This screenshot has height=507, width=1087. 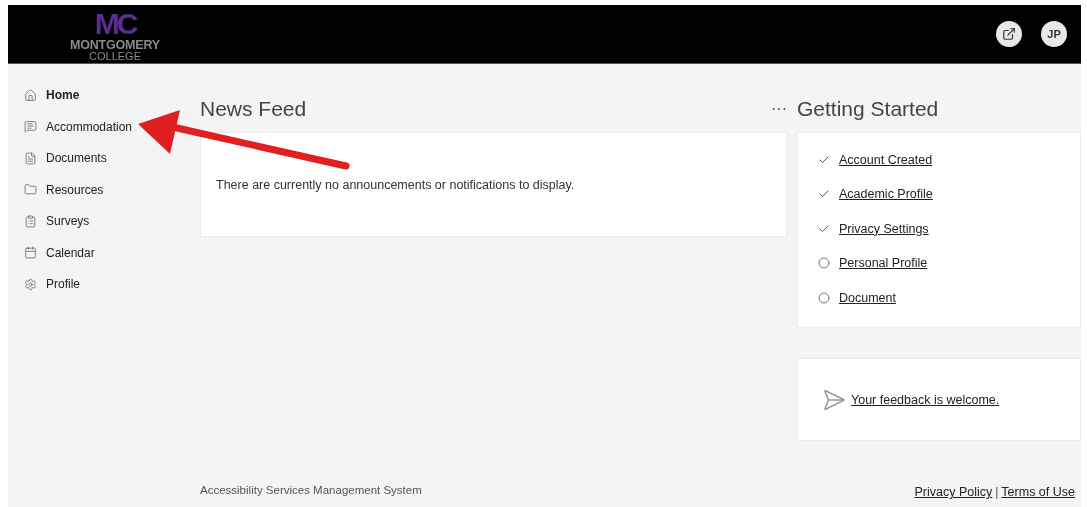 I want to click on sidebar-item: Surveys, so click(x=112, y=221).